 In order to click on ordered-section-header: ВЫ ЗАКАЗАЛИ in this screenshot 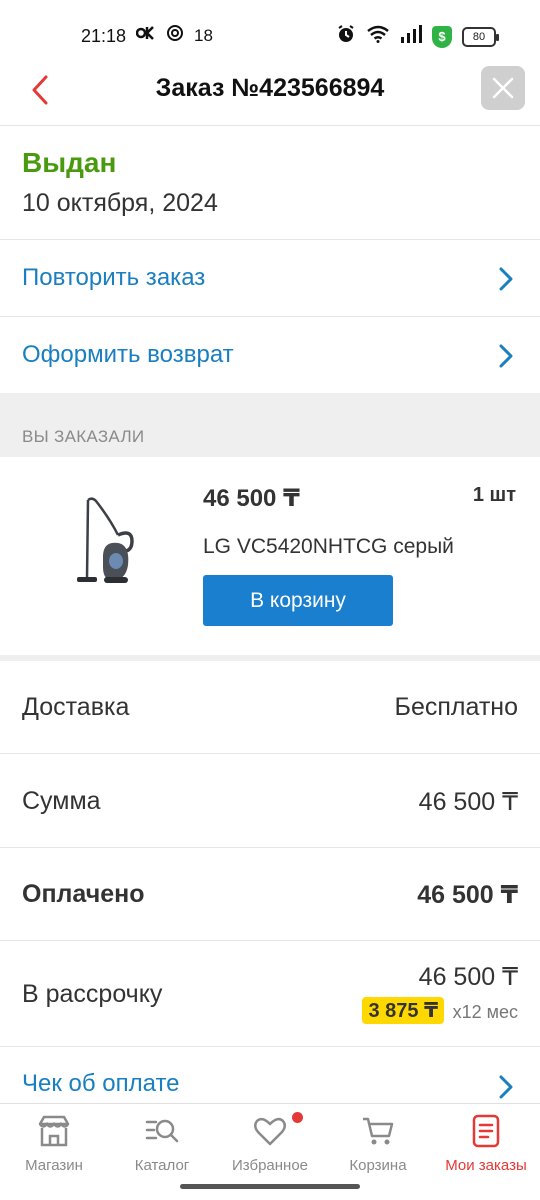, I will do `click(270, 425)`.